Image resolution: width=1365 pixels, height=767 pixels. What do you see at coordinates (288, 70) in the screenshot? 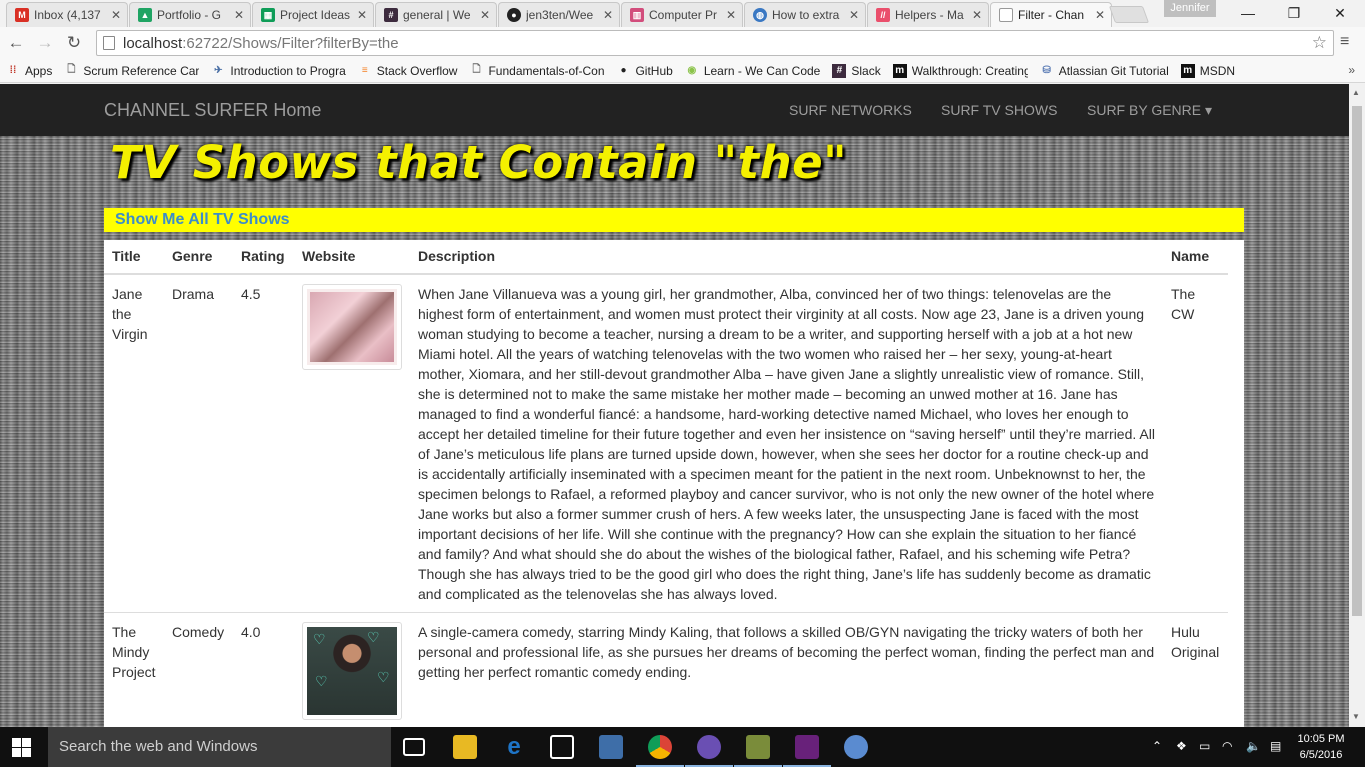
I see `bookmark-label: Introduction to Progra` at bounding box center [288, 70].